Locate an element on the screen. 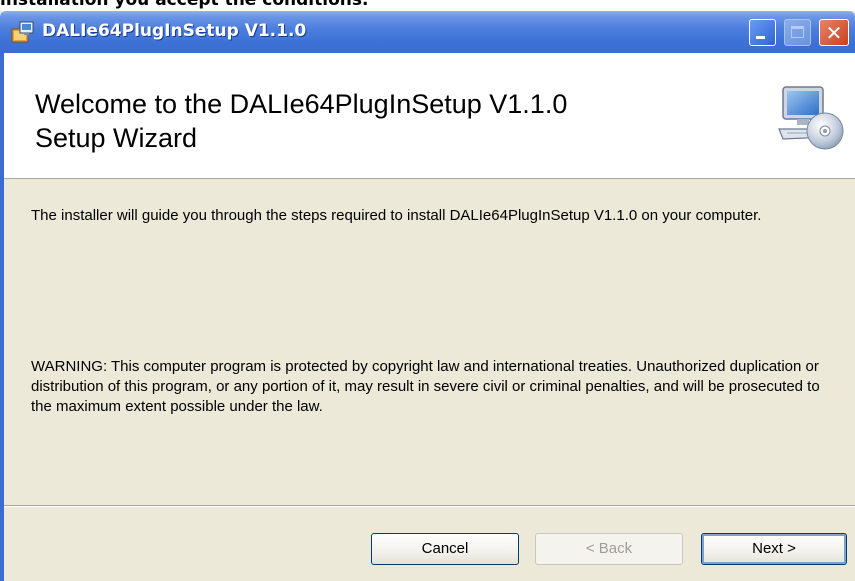 Image resolution: width=855 pixels, height=581 pixels. close-button: ✕ is located at coordinates (834, 32).